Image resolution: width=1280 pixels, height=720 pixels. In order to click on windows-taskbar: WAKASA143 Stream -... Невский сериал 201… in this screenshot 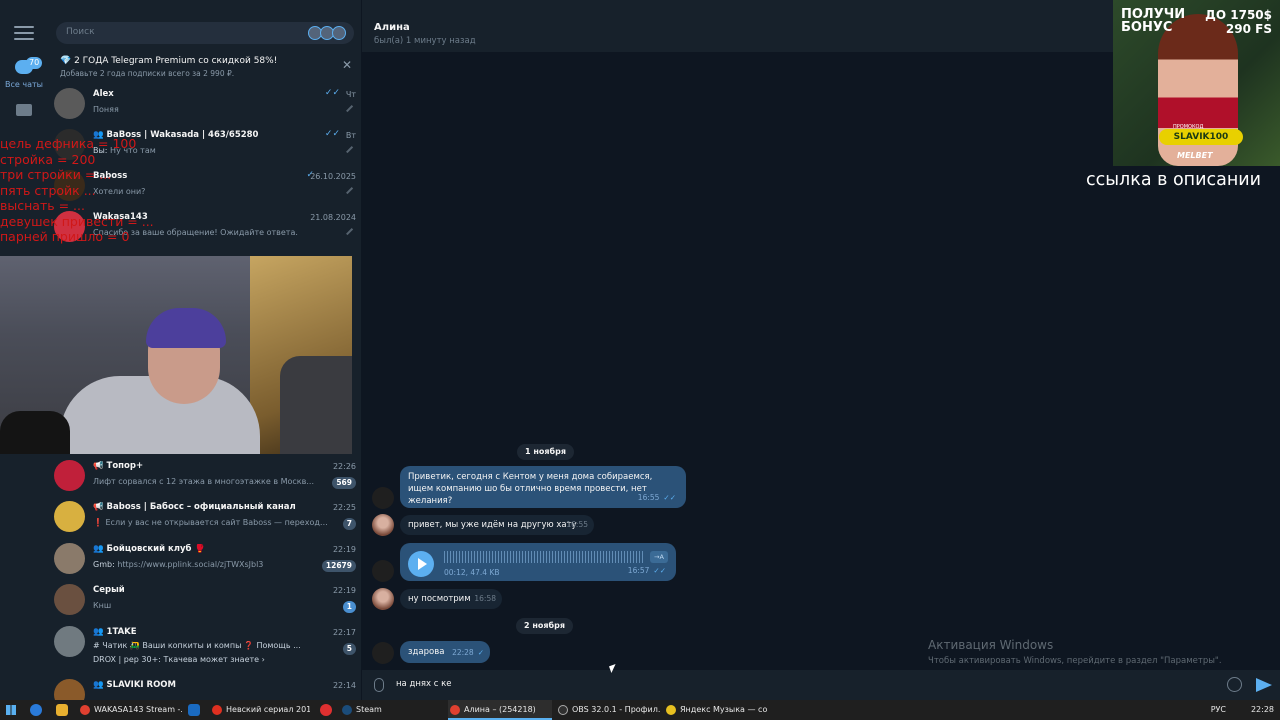, I will do `click(640, 710)`.